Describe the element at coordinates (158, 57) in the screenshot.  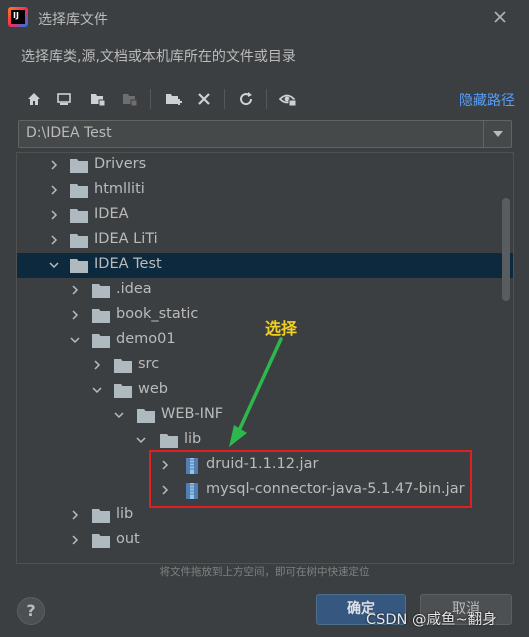
I see `dialog-description: 选择库类,源,文档或本机库所在的文件或目录` at that location.